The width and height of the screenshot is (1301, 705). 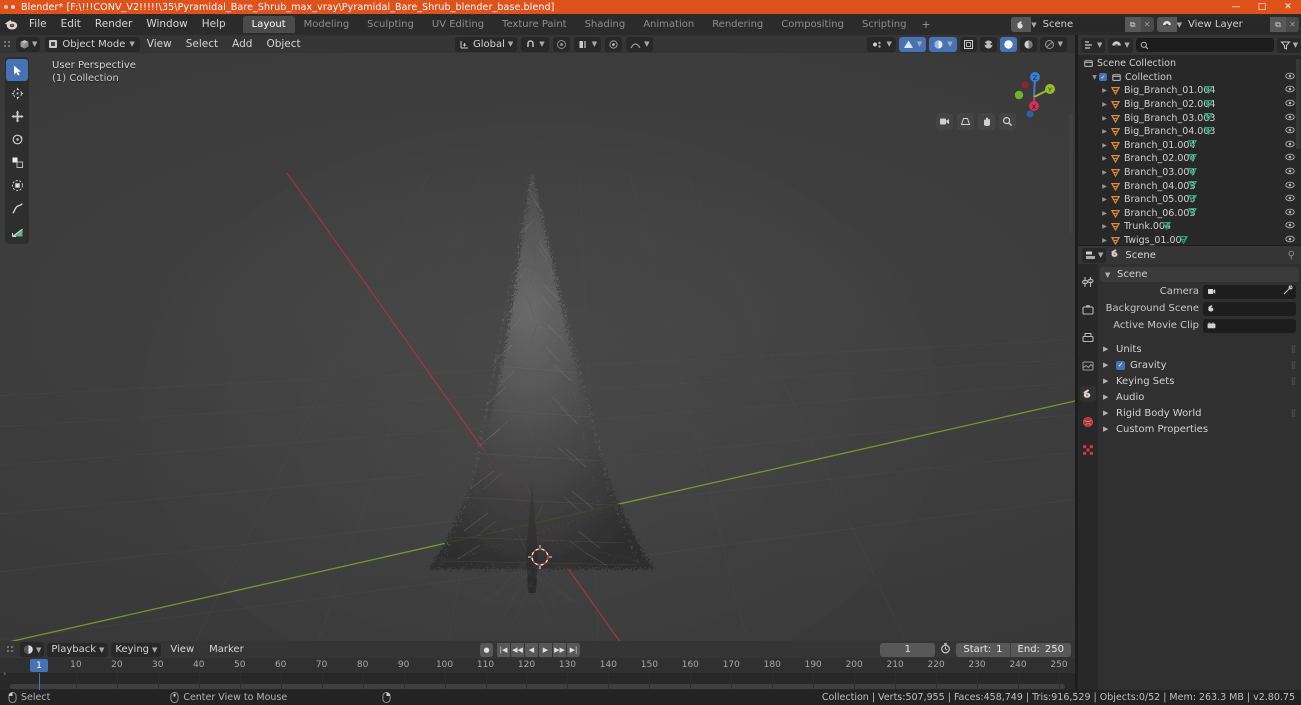 I want to click on tab-layout: Layout, so click(x=268, y=24).